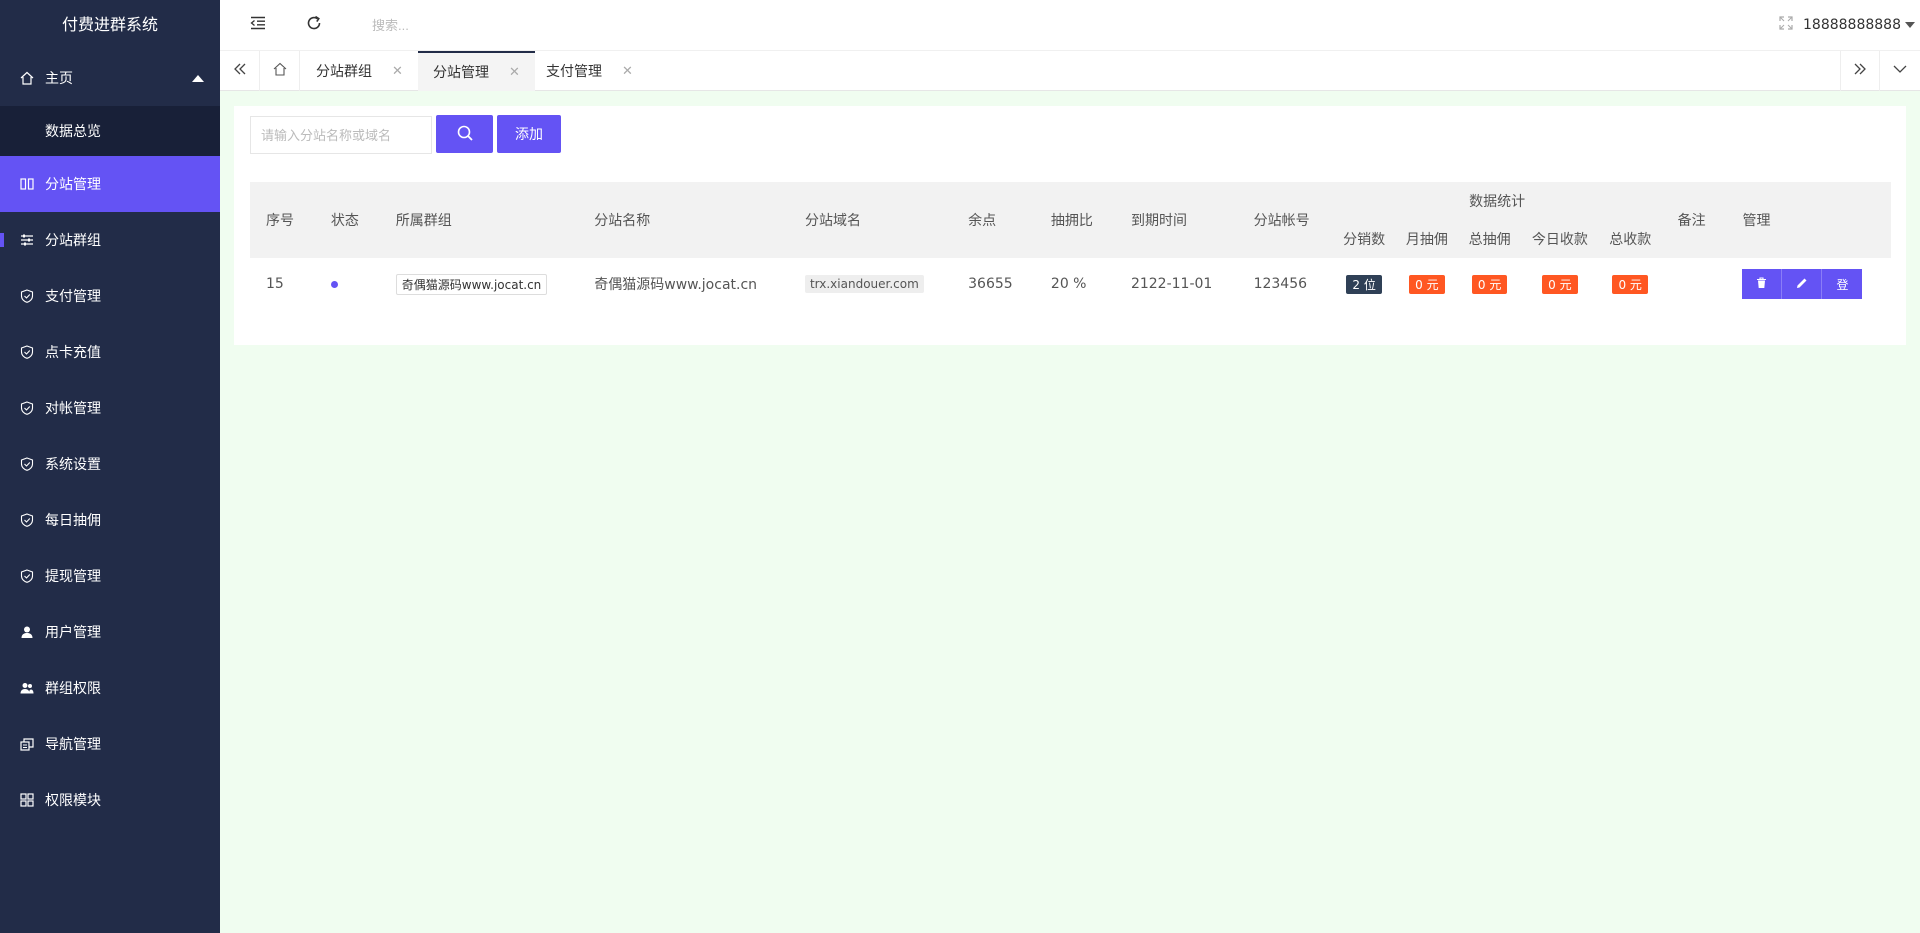  I want to click on tab-label: 分站群组, so click(344, 72).